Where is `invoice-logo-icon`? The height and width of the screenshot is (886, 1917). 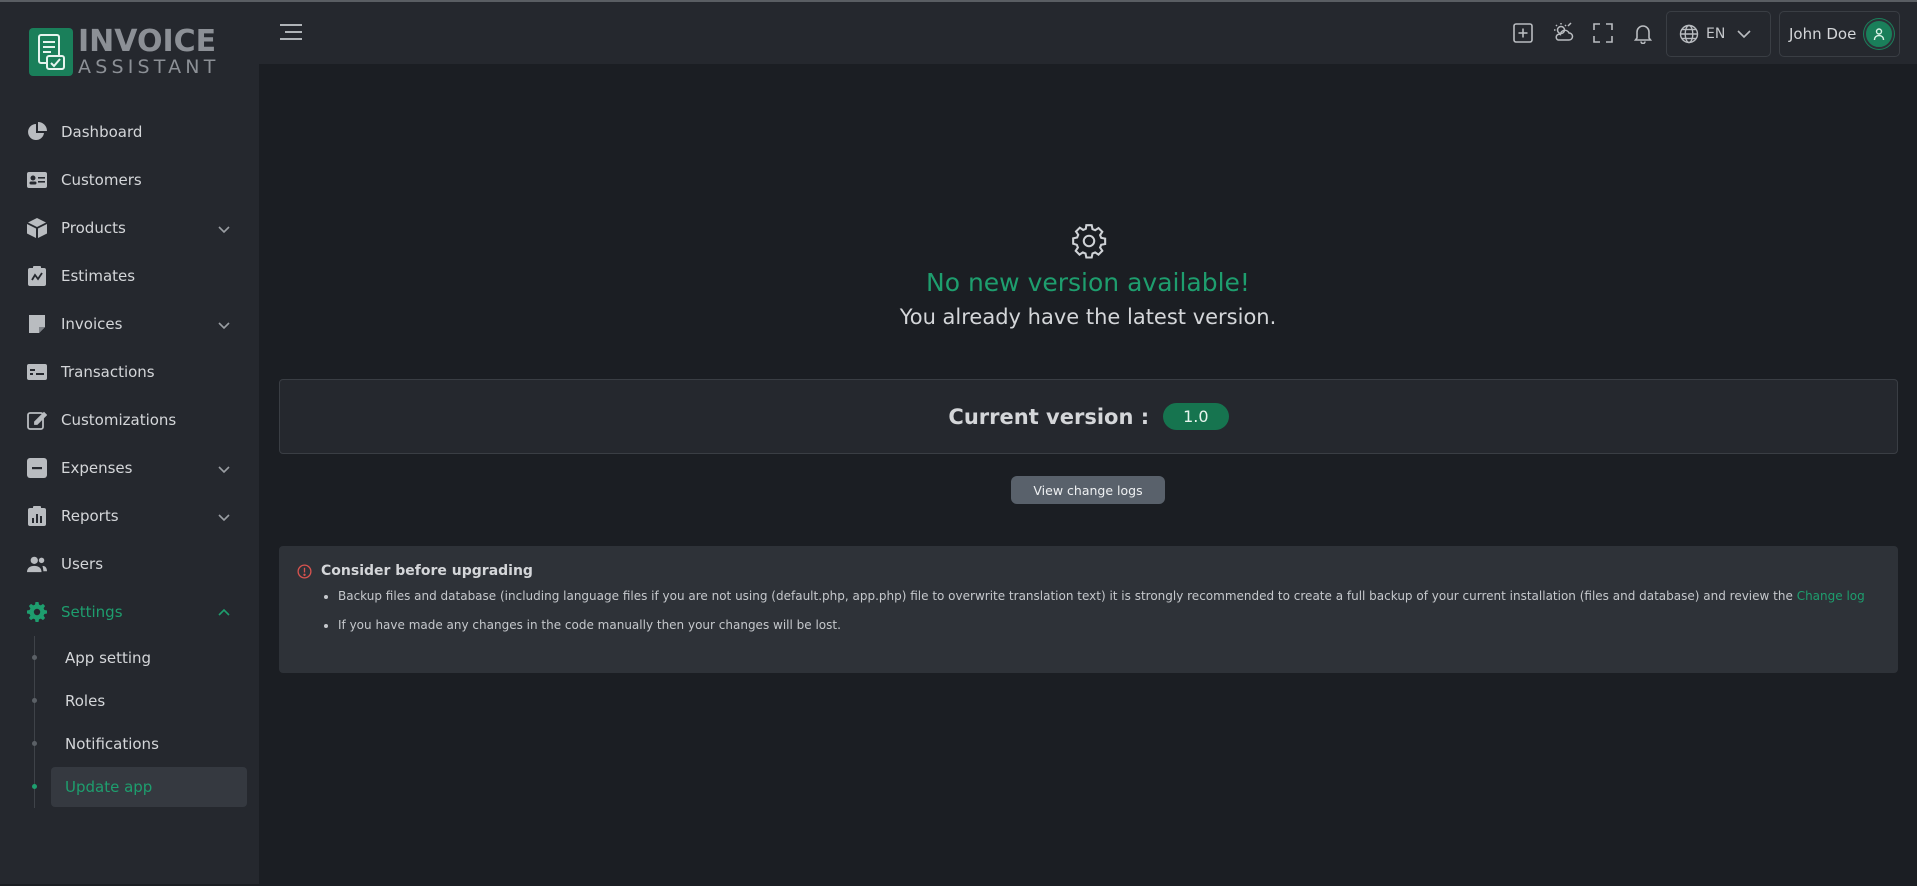
invoice-logo-icon is located at coordinates (51, 52).